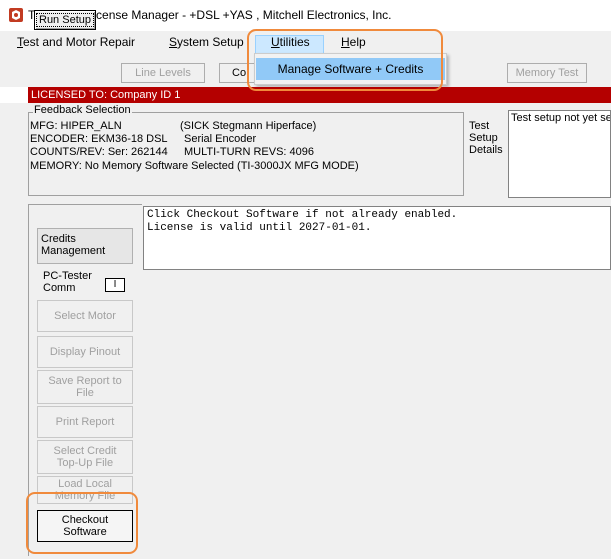  Describe the element at coordinates (559, 154) in the screenshot. I see `test-setup-details: Test setup not yet se` at that location.